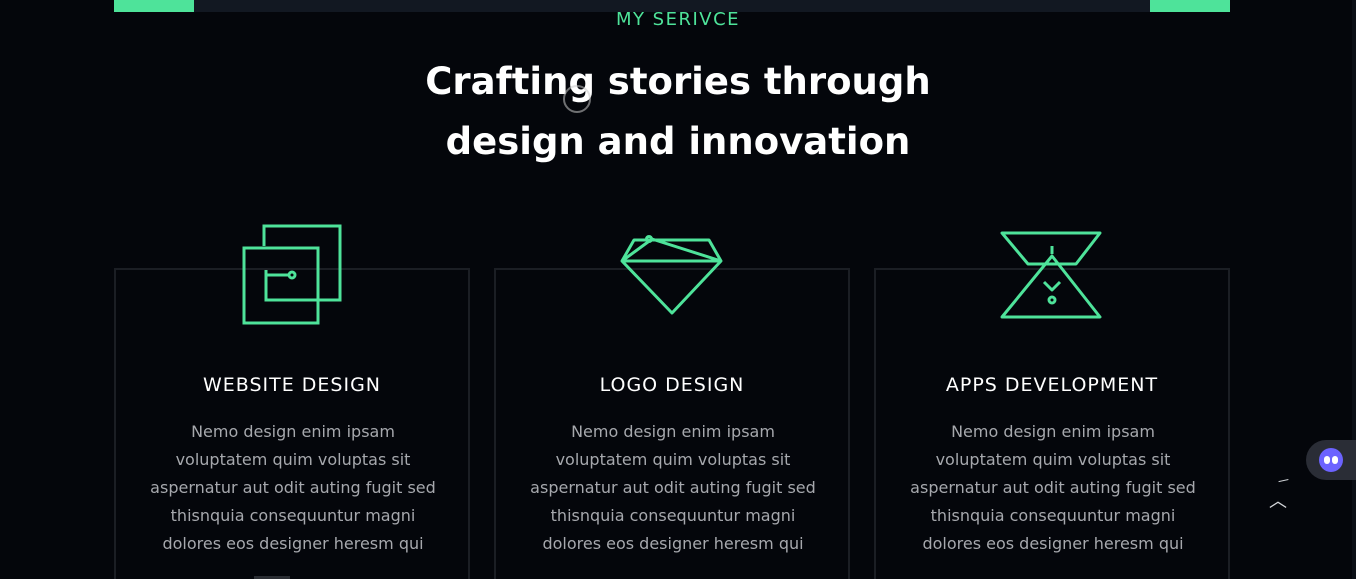 This screenshot has width=1356, height=579. What do you see at coordinates (678, 81) in the screenshot?
I see `section-title-line-1: Crafting stories through` at bounding box center [678, 81].